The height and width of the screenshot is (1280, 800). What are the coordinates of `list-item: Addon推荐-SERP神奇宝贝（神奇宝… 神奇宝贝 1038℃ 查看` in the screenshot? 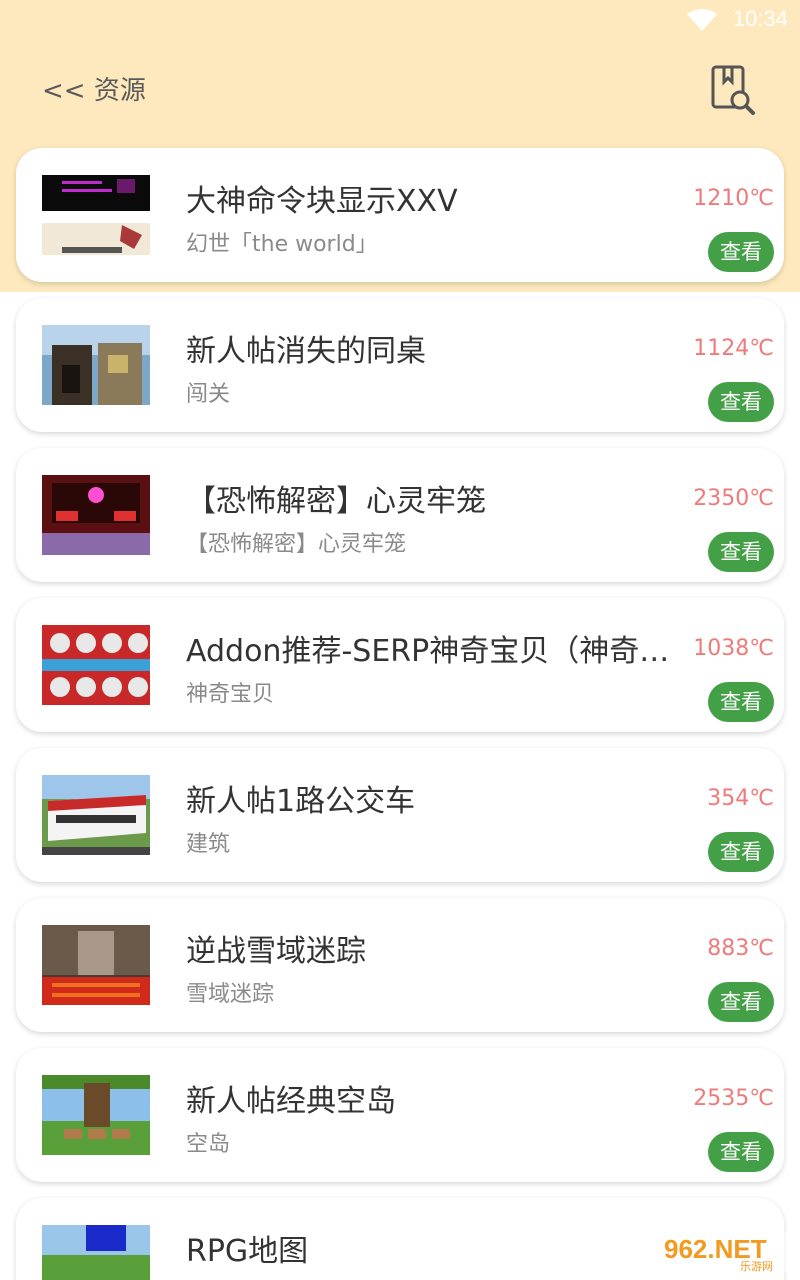 It's located at (400, 665).